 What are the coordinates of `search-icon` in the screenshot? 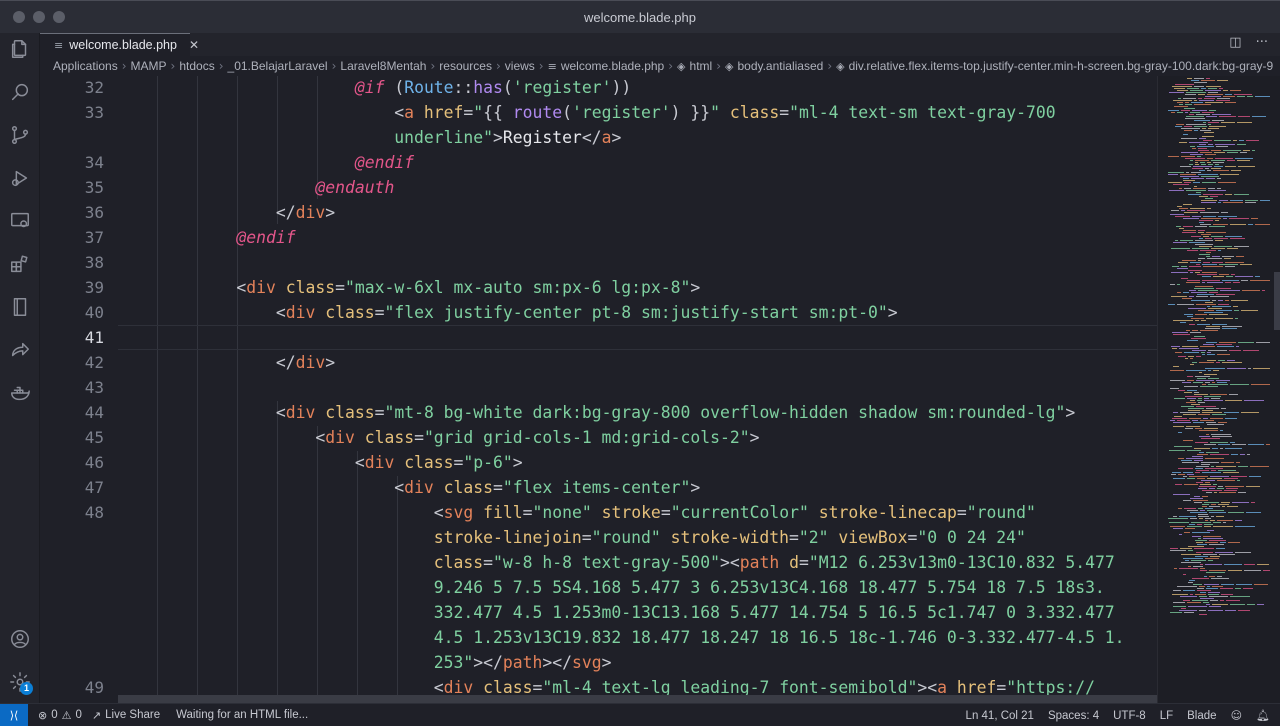 It's located at (20, 92).